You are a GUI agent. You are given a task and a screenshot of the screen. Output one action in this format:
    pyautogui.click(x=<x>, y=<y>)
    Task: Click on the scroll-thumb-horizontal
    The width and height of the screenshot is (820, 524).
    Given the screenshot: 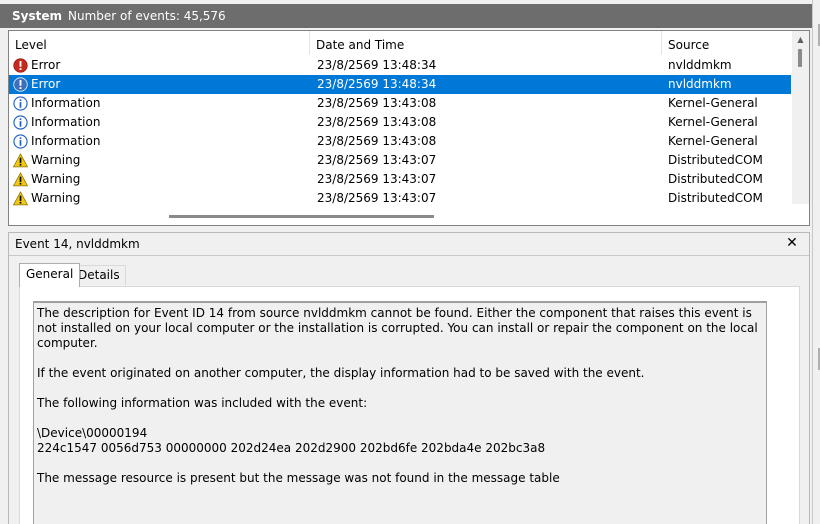 What is the action you would take?
    pyautogui.click(x=301, y=216)
    